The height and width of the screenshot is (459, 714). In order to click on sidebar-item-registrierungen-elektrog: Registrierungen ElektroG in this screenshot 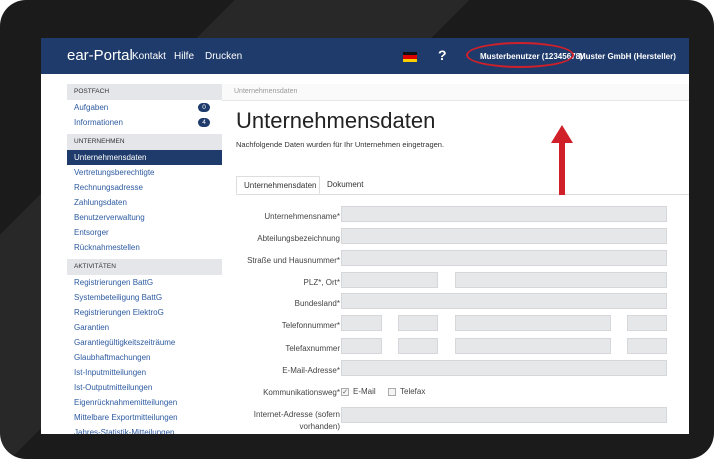, I will do `click(144, 312)`.